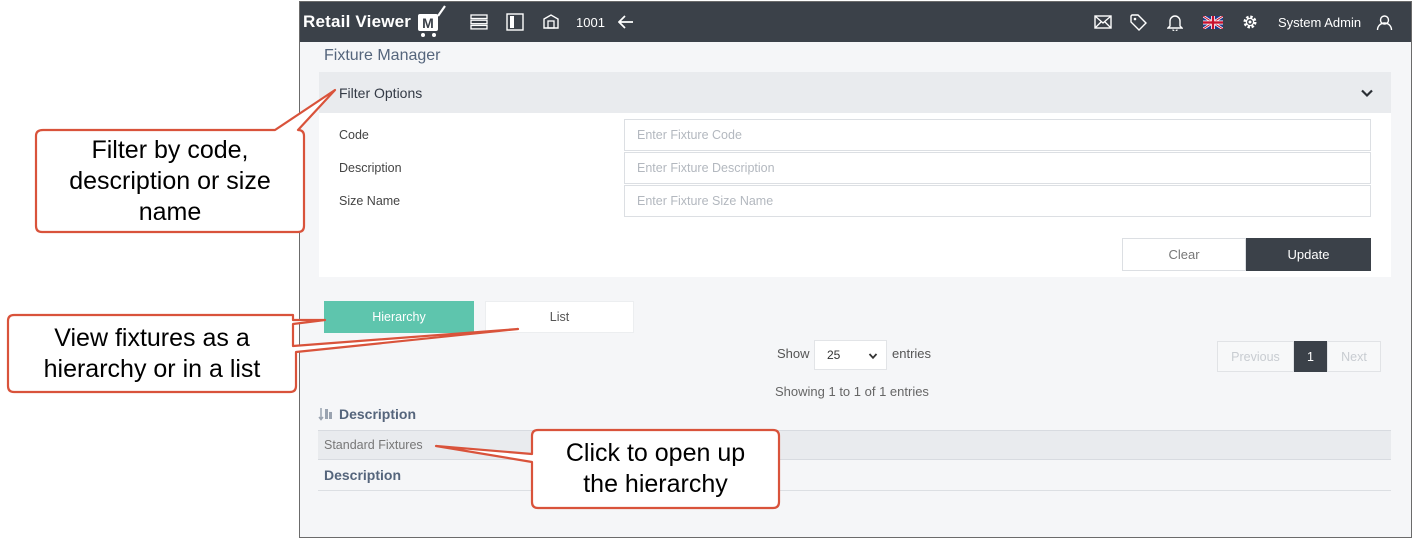 The height and width of the screenshot is (539, 1414). Describe the element at coordinates (357, 22) in the screenshot. I see `app-logo-text: Retail Viewer` at that location.